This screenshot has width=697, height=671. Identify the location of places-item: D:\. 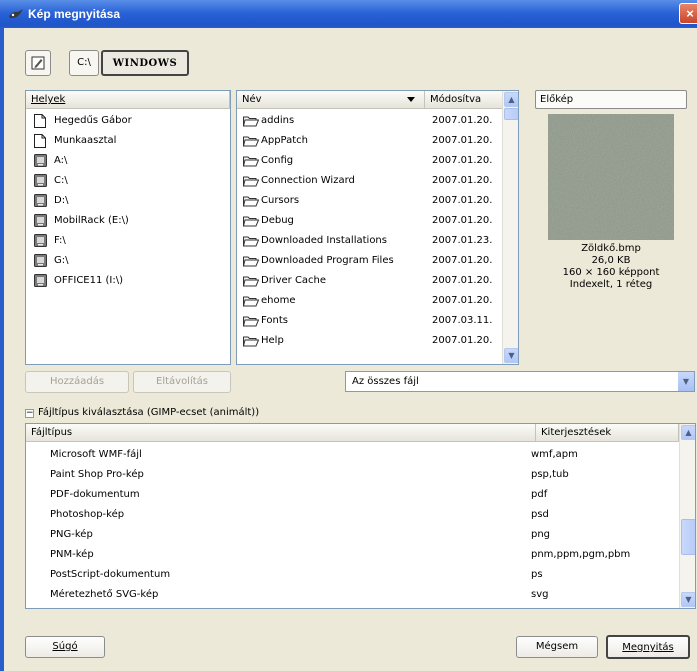
(128, 201).